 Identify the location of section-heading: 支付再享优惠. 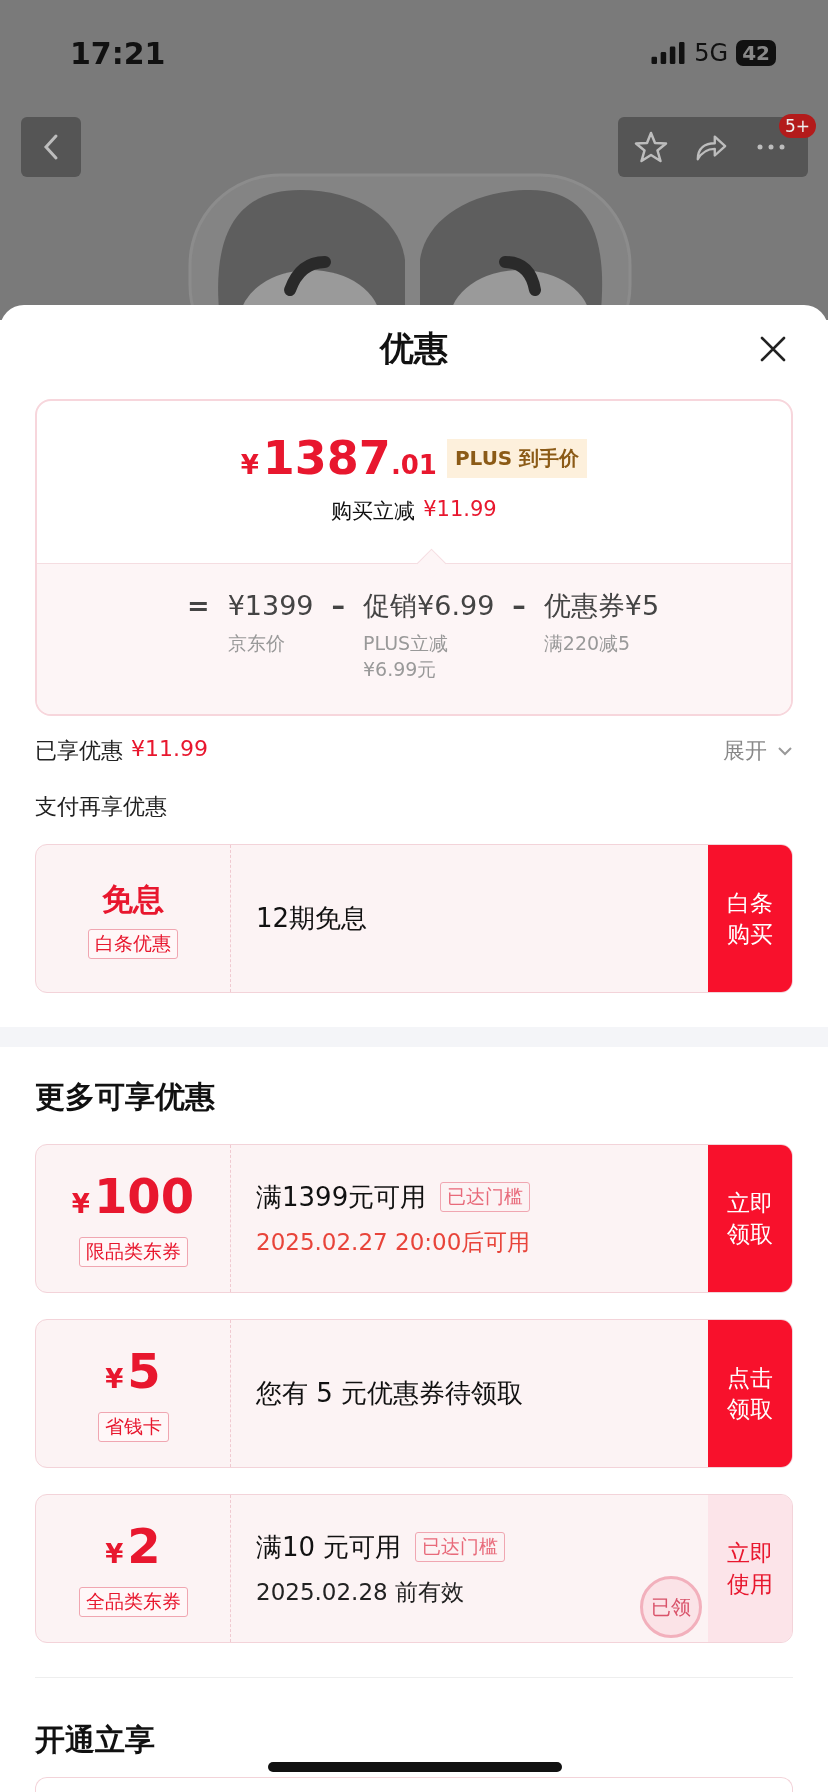
(101, 807).